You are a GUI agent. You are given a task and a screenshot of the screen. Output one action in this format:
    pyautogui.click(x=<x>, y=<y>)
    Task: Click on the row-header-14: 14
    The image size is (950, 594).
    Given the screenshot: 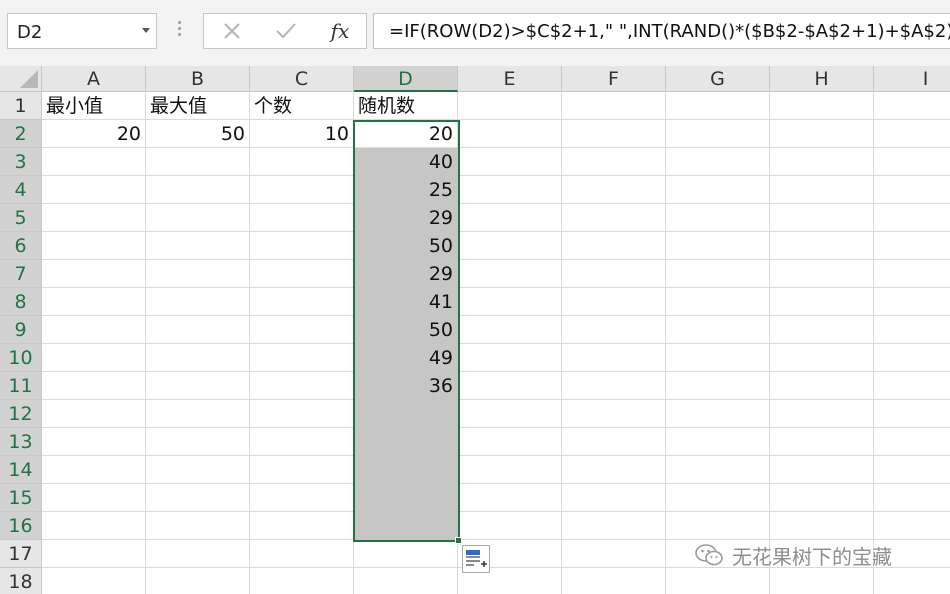 What is the action you would take?
    pyautogui.click(x=21, y=470)
    